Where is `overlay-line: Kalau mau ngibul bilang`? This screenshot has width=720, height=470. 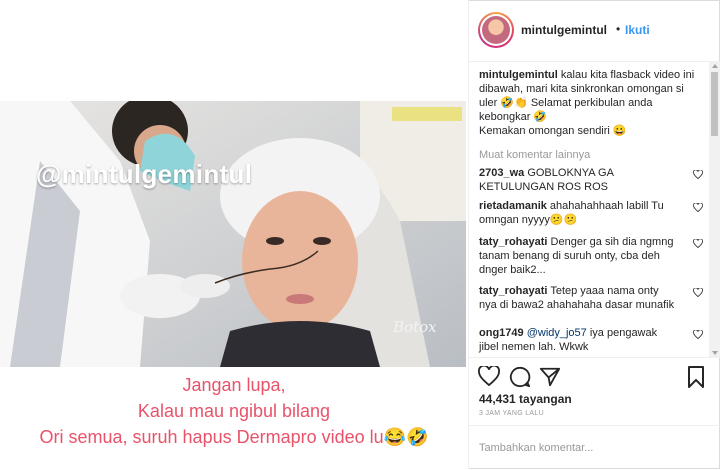
overlay-line: Kalau mau ngibul bilang is located at coordinates (234, 411).